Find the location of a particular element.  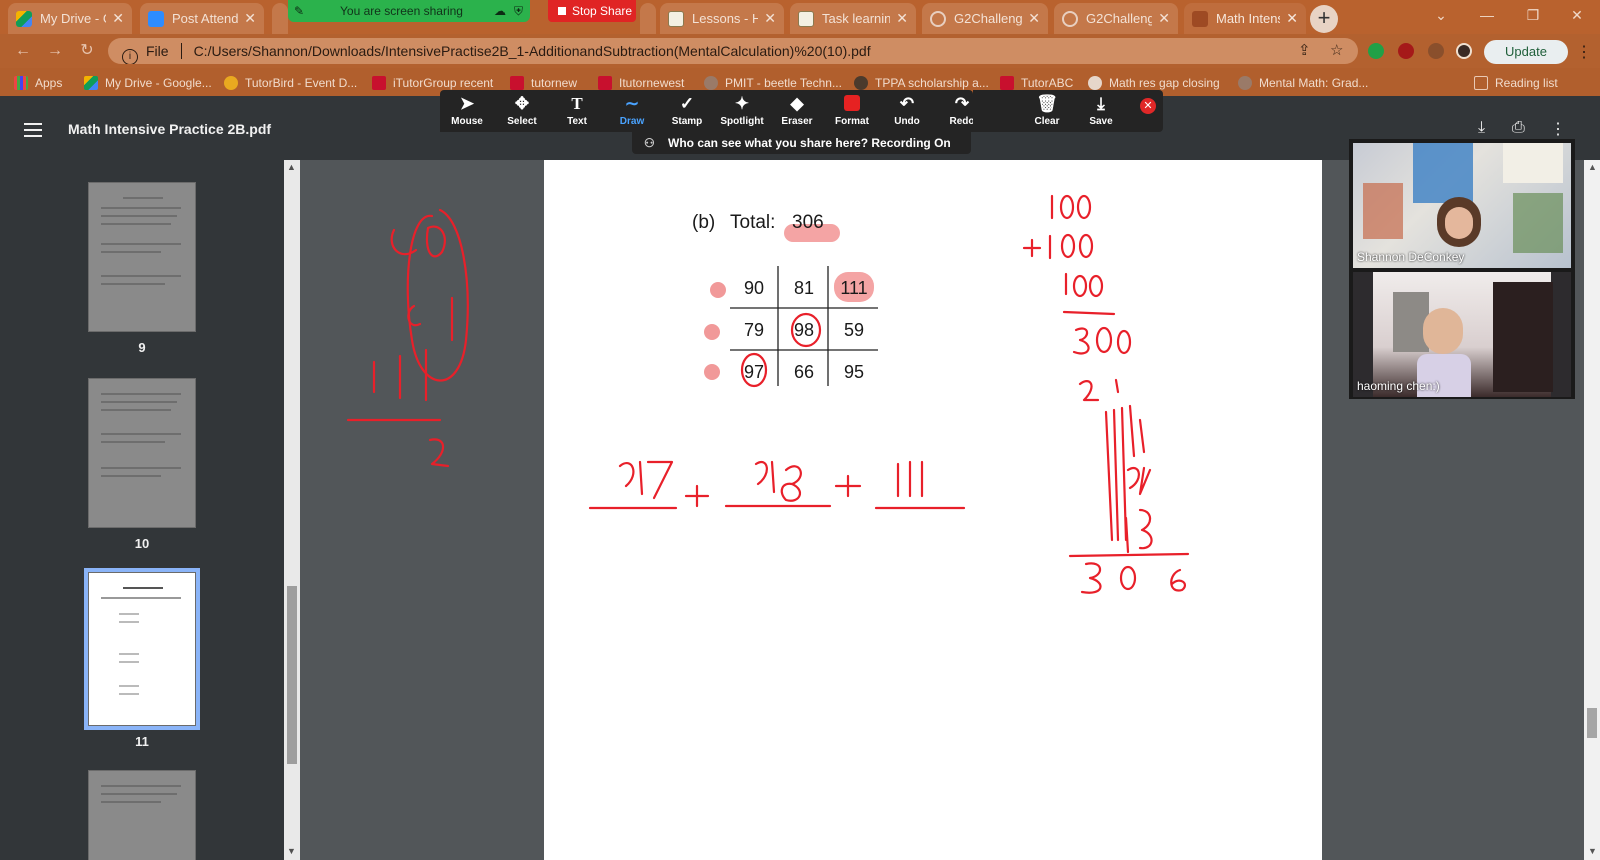

extension-green-icon is located at coordinates (1376, 51).